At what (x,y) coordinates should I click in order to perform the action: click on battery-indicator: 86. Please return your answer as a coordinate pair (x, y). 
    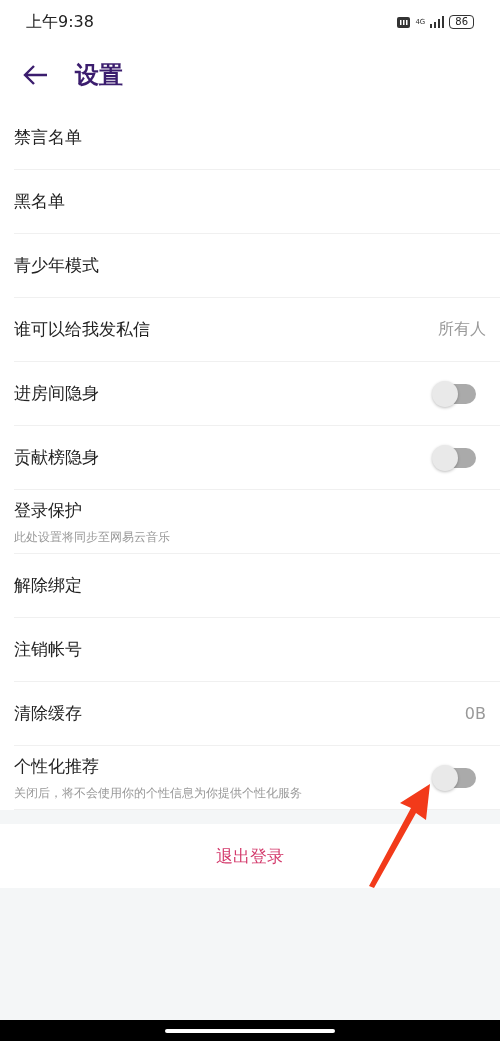
    Looking at the image, I should click on (461, 22).